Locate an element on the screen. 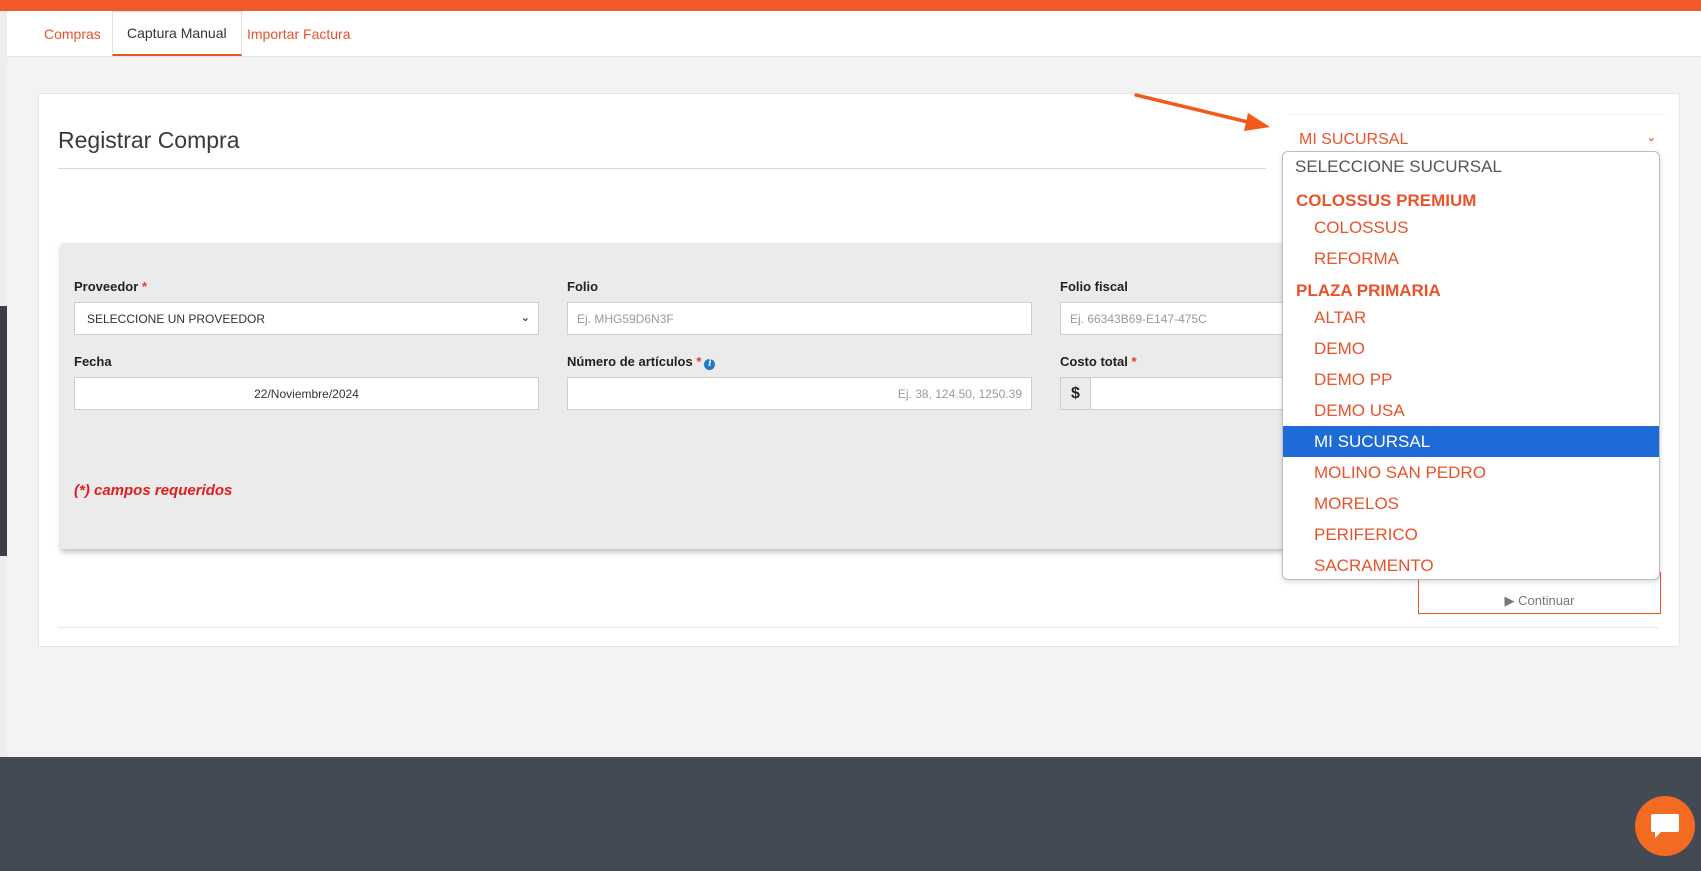  left-edge is located at coordinates (3, 384).